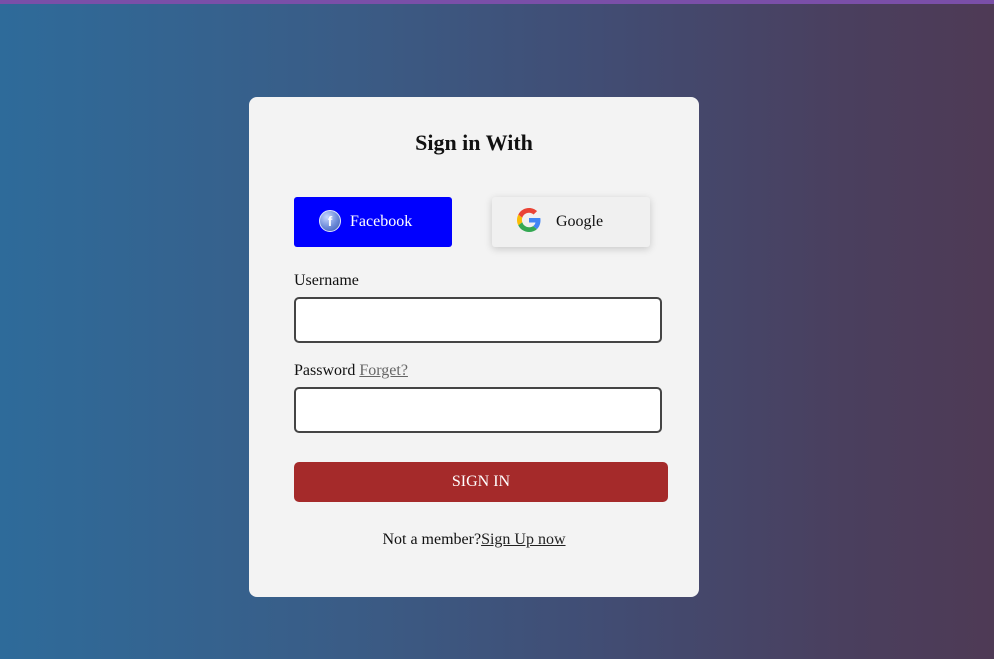 The image size is (994, 659). What do you see at coordinates (432, 539) in the screenshot?
I see `signup-prompt-text: Not a member?` at bounding box center [432, 539].